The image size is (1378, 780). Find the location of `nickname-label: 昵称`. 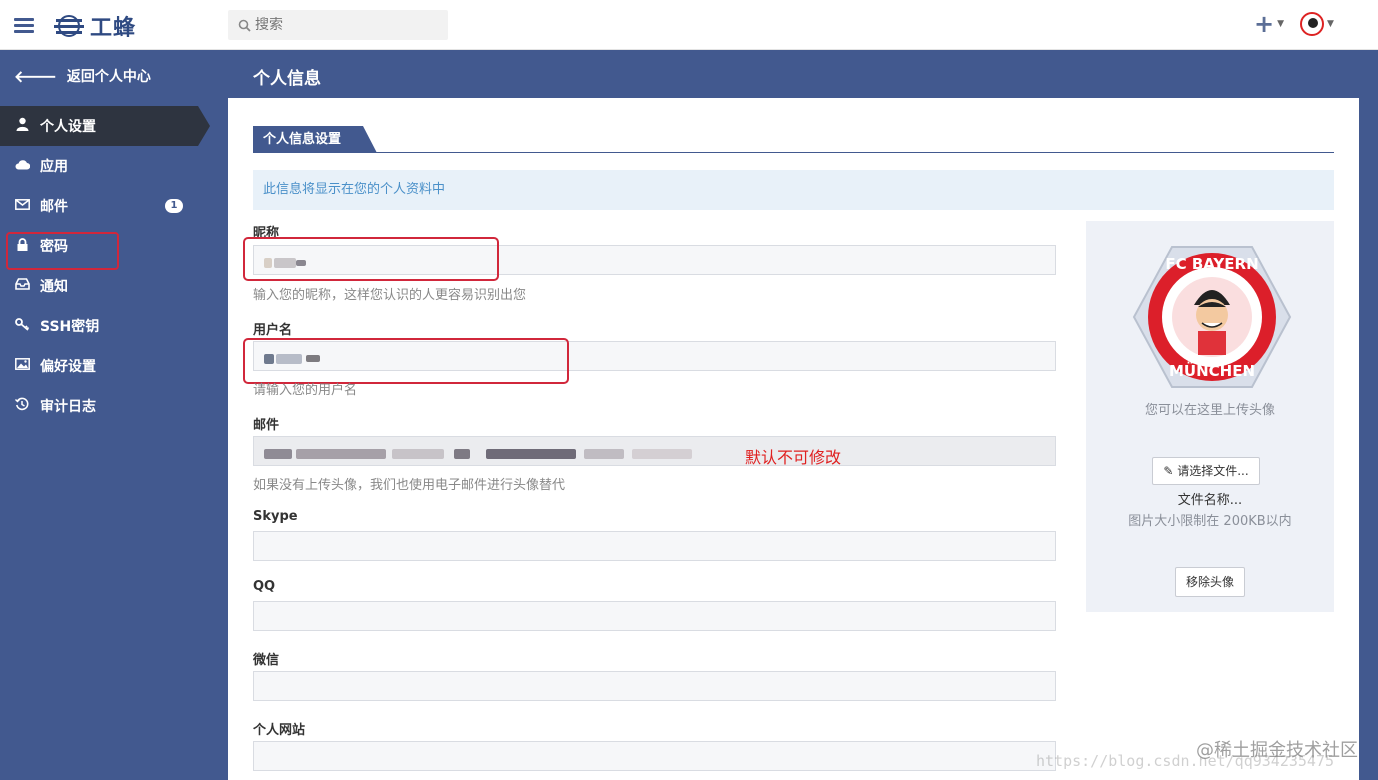

nickname-label: 昵称 is located at coordinates (266, 233).